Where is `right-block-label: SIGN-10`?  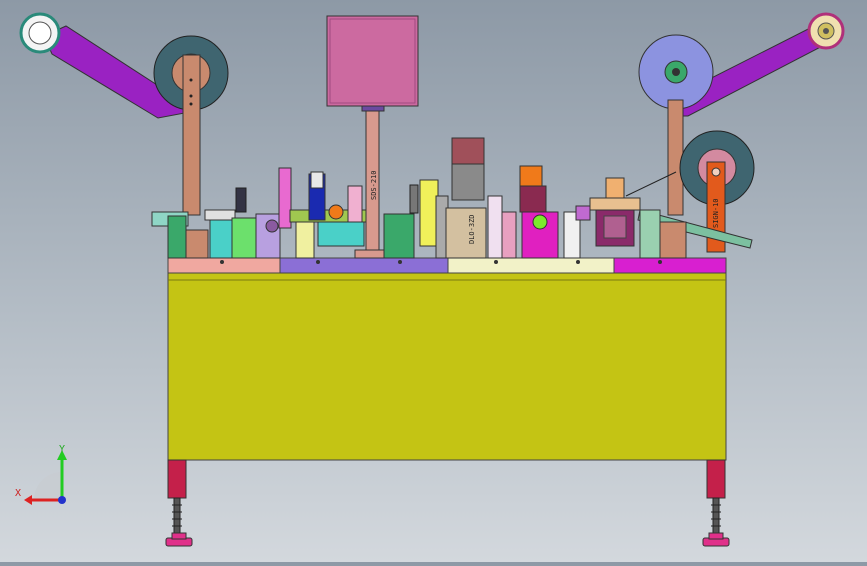
right-block-label: SIGN-10 is located at coordinates (716, 213).